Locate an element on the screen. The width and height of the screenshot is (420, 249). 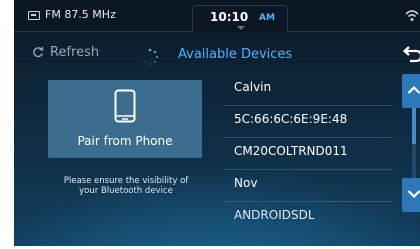
chevron-down-icon is located at coordinates (413, 194).